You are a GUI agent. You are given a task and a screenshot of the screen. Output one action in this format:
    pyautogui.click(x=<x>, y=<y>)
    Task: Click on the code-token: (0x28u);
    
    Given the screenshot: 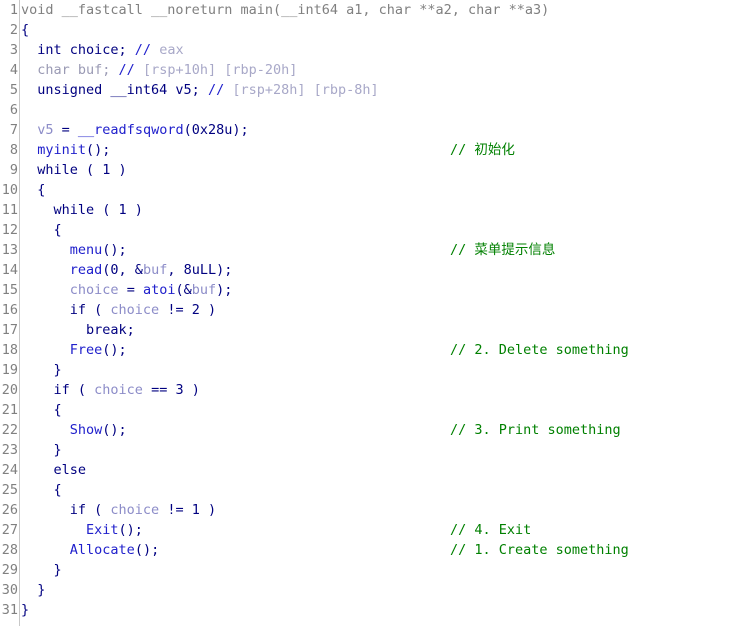 What is the action you would take?
    pyautogui.click(x=216, y=130)
    